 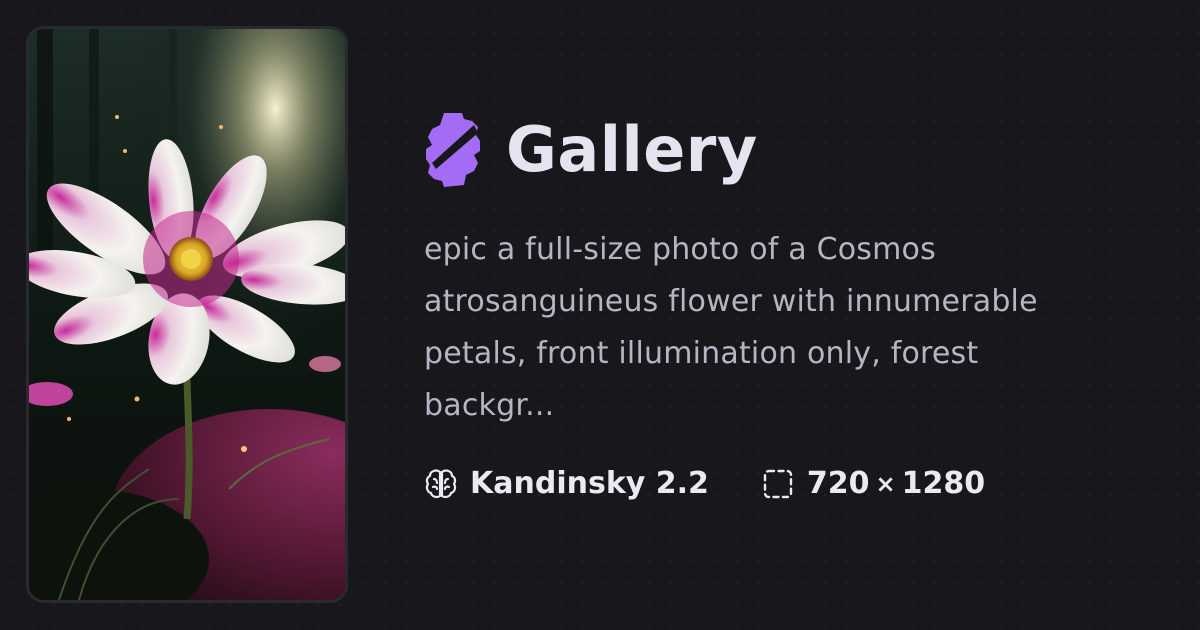 What do you see at coordinates (589, 483) in the screenshot?
I see `model-name: Kandinsky 2.2` at bounding box center [589, 483].